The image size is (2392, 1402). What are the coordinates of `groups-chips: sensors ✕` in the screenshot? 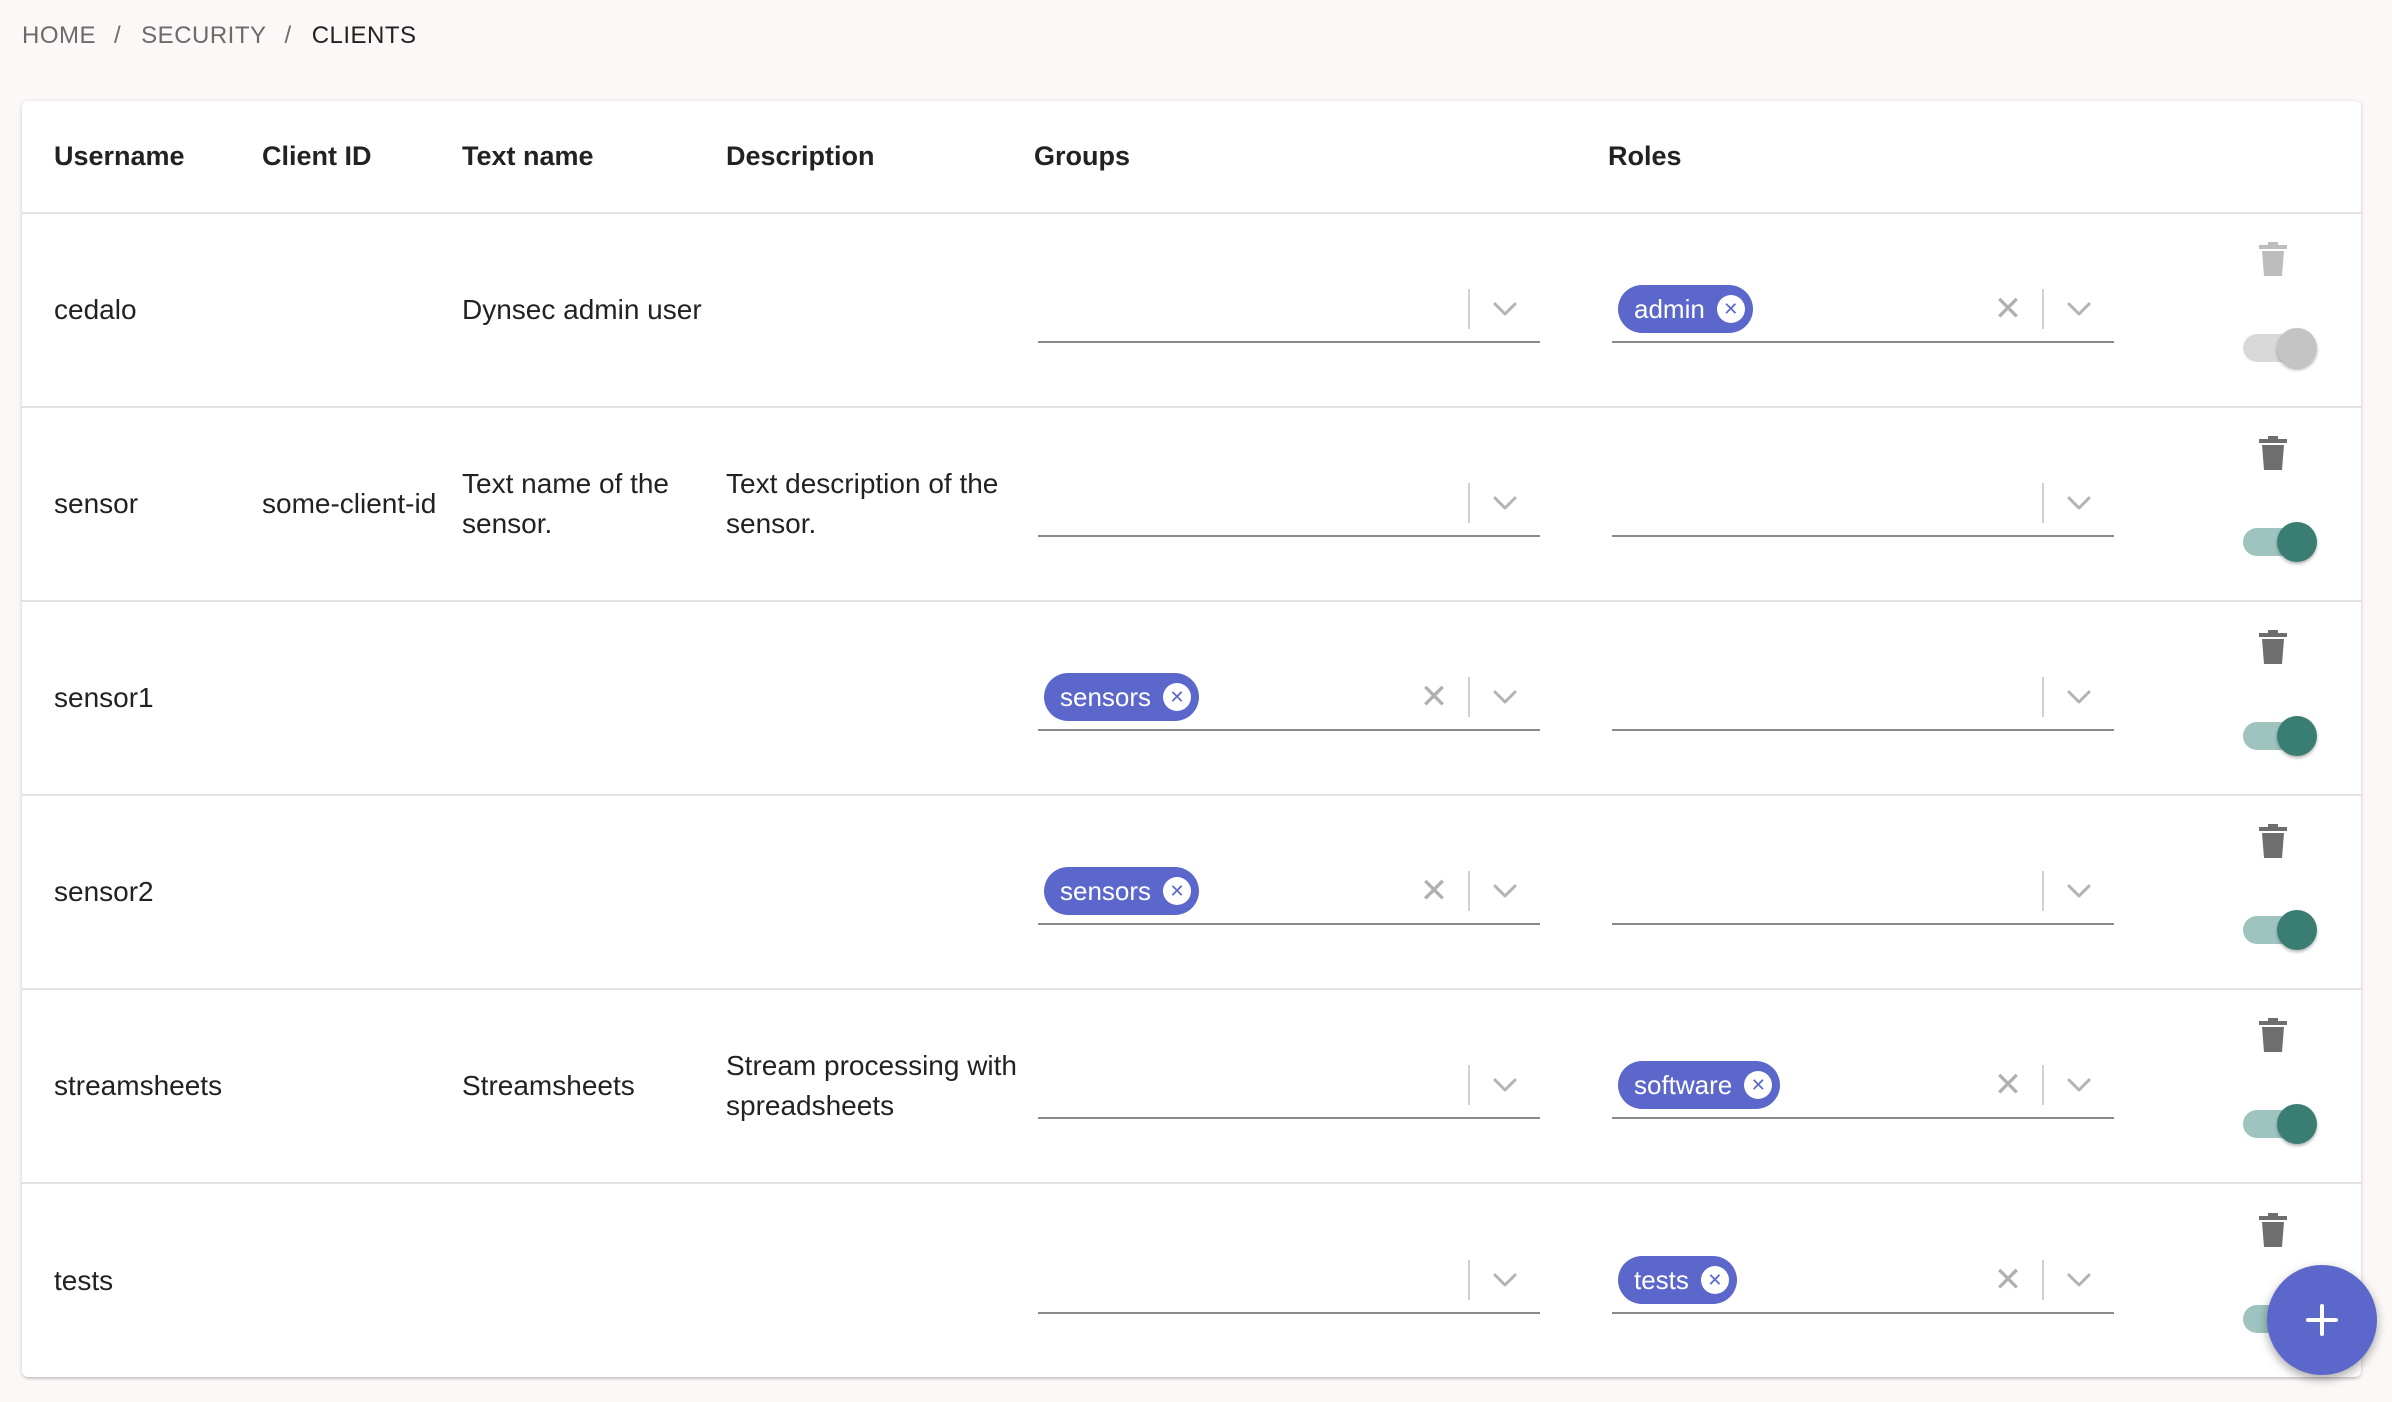 It's located at (1226, 891).